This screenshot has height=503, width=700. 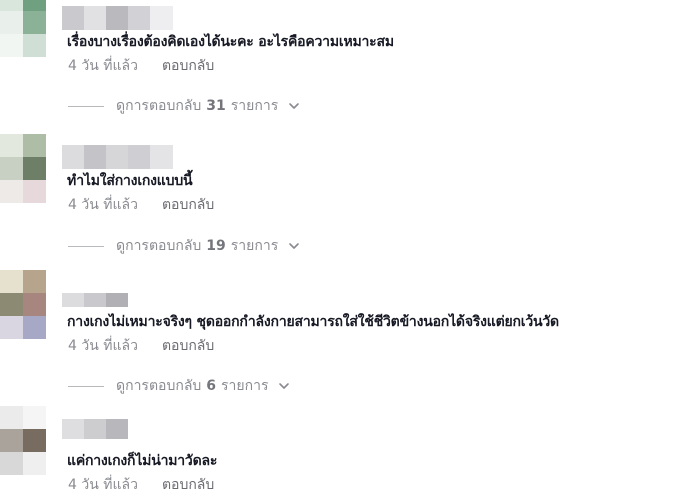 What do you see at coordinates (130, 181) in the screenshot?
I see `comment-text: ทำไมใส่กางเกงแบบนี้` at bounding box center [130, 181].